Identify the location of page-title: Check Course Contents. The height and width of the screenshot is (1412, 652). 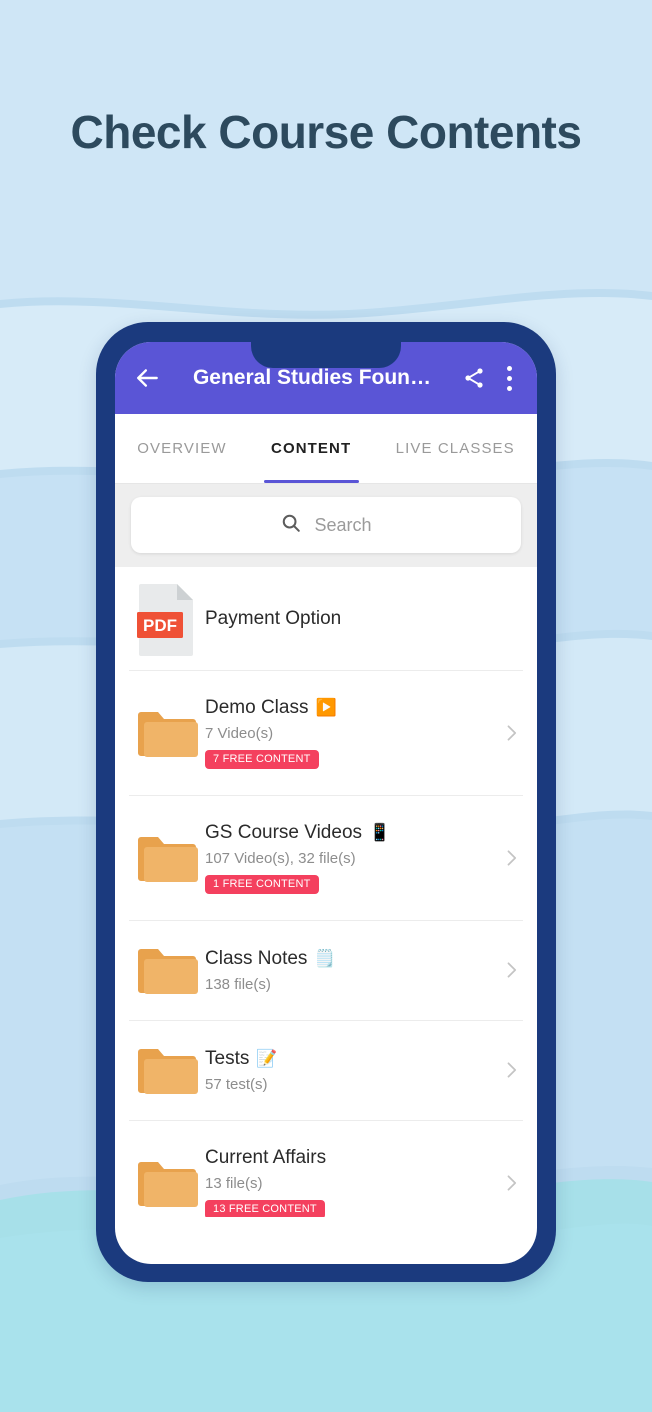
(326, 132).